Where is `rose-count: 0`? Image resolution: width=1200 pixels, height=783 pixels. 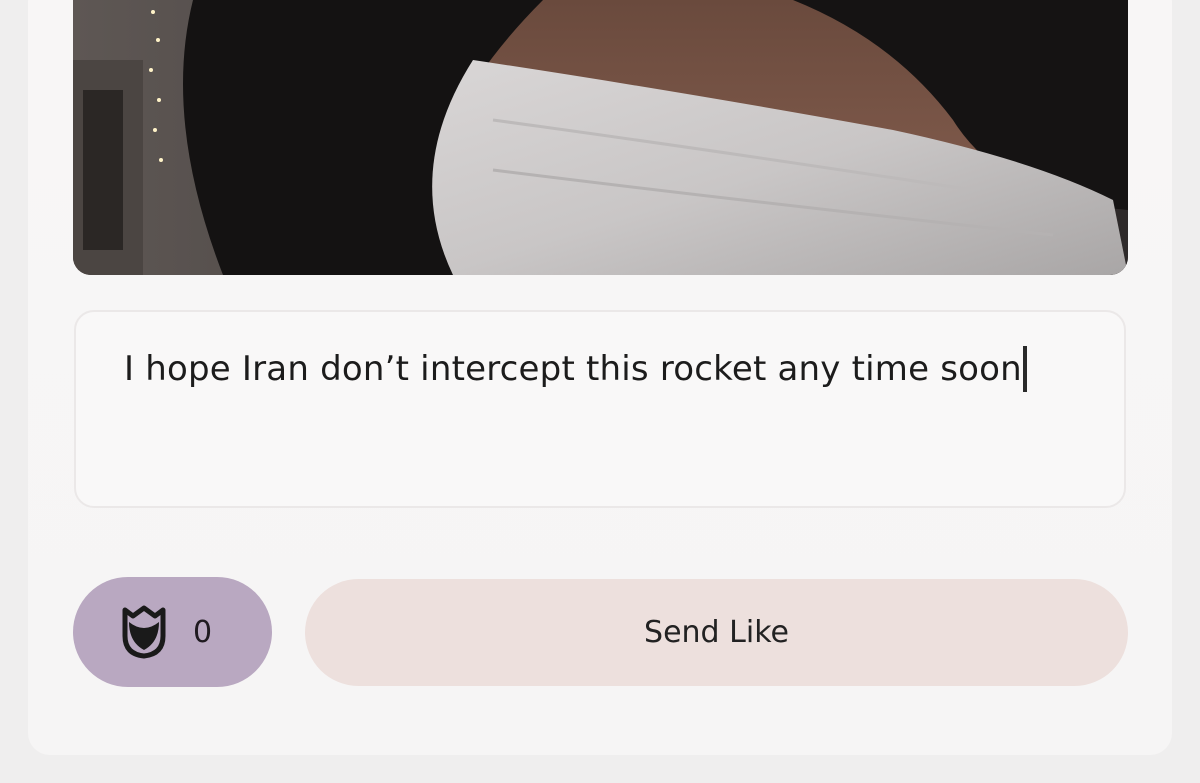
rose-count: 0 is located at coordinates (203, 632).